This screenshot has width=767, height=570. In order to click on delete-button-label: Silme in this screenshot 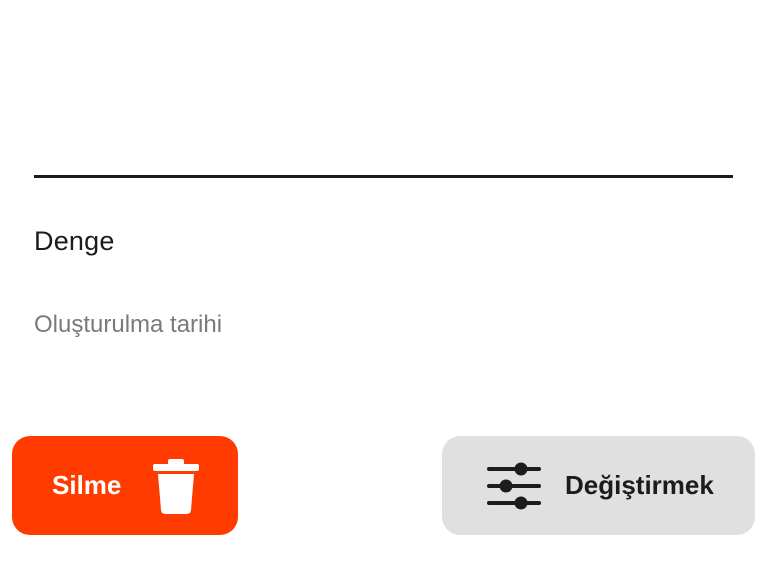, I will do `click(87, 485)`.